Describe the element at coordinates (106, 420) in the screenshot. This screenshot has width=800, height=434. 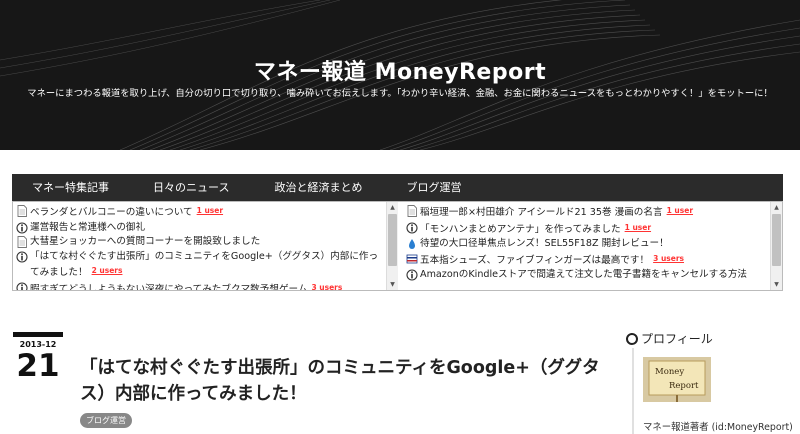
I see `category-tag: ブログ運営` at that location.